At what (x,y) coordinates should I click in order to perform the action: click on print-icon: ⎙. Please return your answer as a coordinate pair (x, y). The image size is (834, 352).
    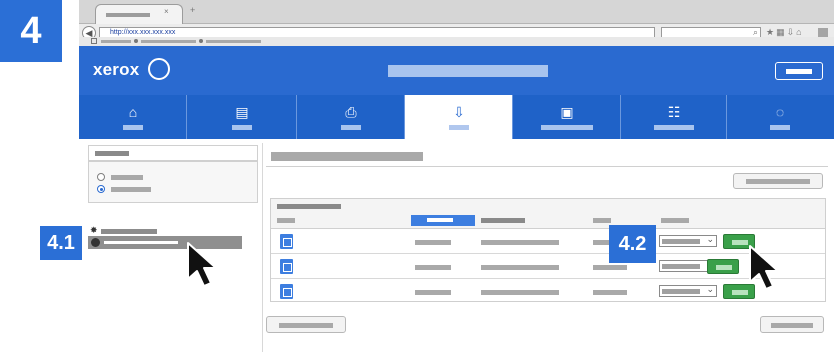
    Looking at the image, I should click on (351, 112).